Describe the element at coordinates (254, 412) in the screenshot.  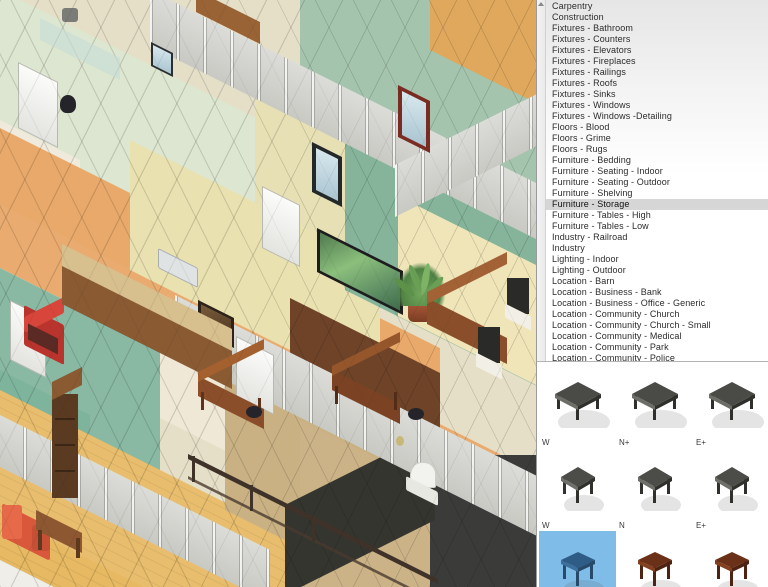
I see `ceiling-lamp-c` at that location.